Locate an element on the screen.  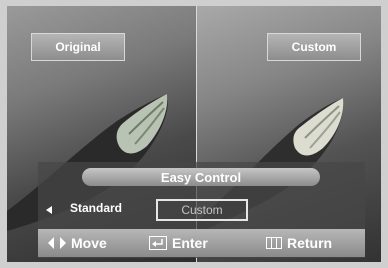
panel-title-text: Easy Control is located at coordinates (201, 177).